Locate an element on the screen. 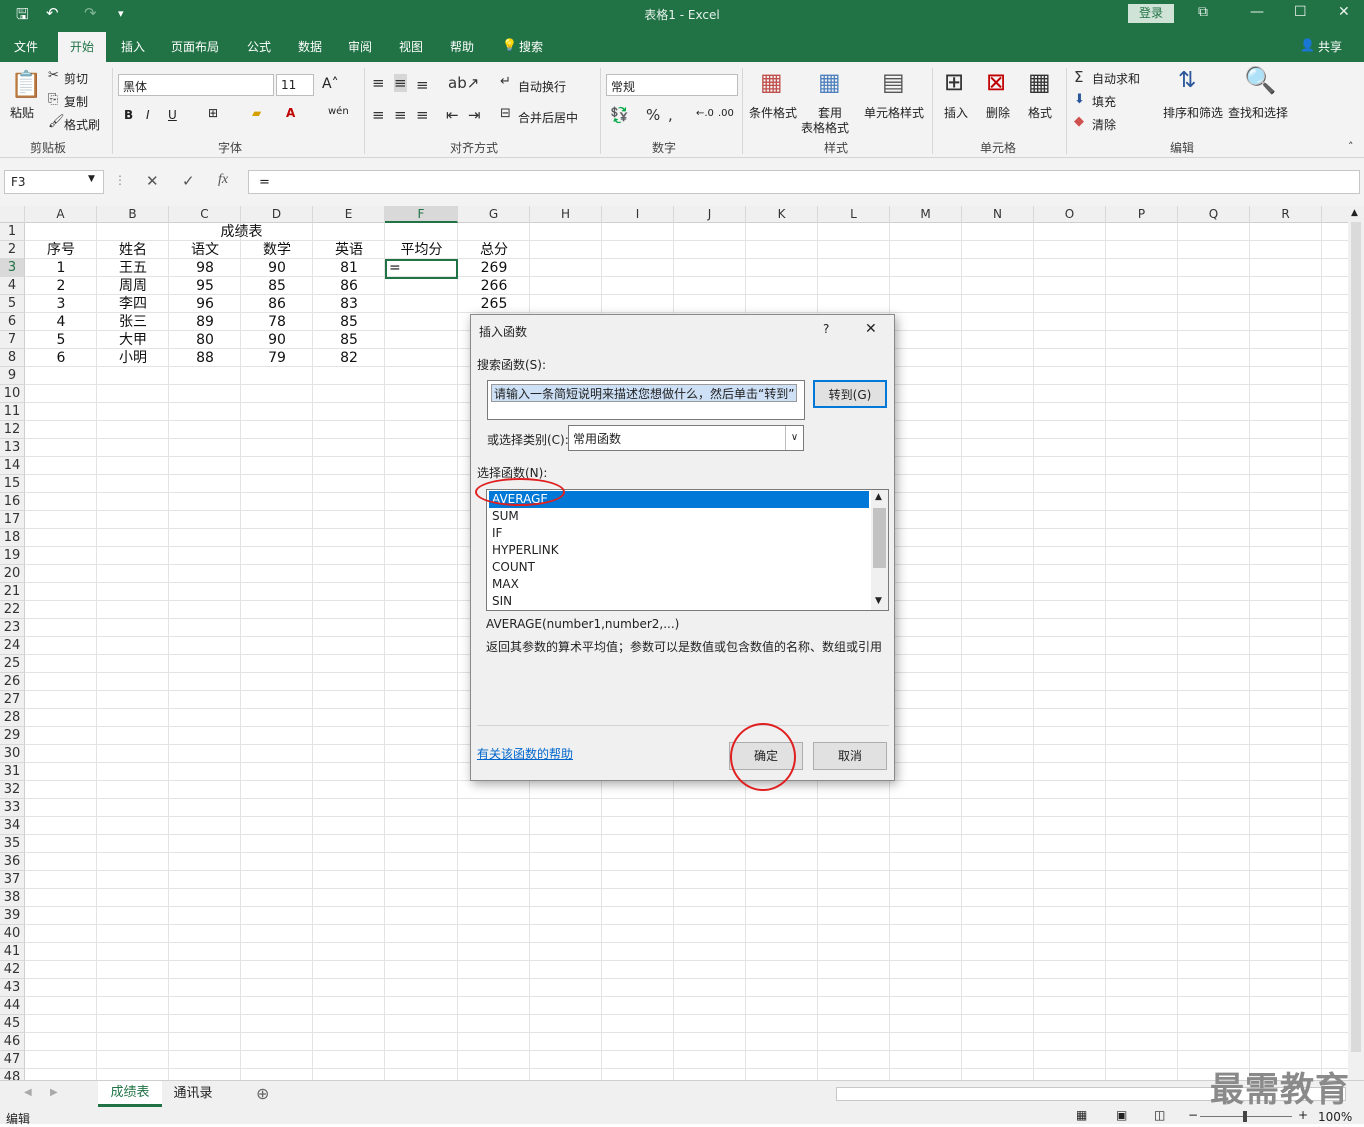  tab-help: 帮助 is located at coordinates (462, 46).